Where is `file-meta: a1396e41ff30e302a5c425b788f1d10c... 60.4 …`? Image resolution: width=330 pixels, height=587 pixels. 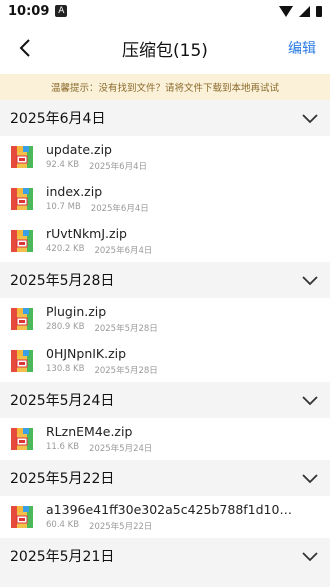
file-meta: a1396e41ff30e302a5c425b788f1d10c... 60.4 … is located at coordinates (183, 517).